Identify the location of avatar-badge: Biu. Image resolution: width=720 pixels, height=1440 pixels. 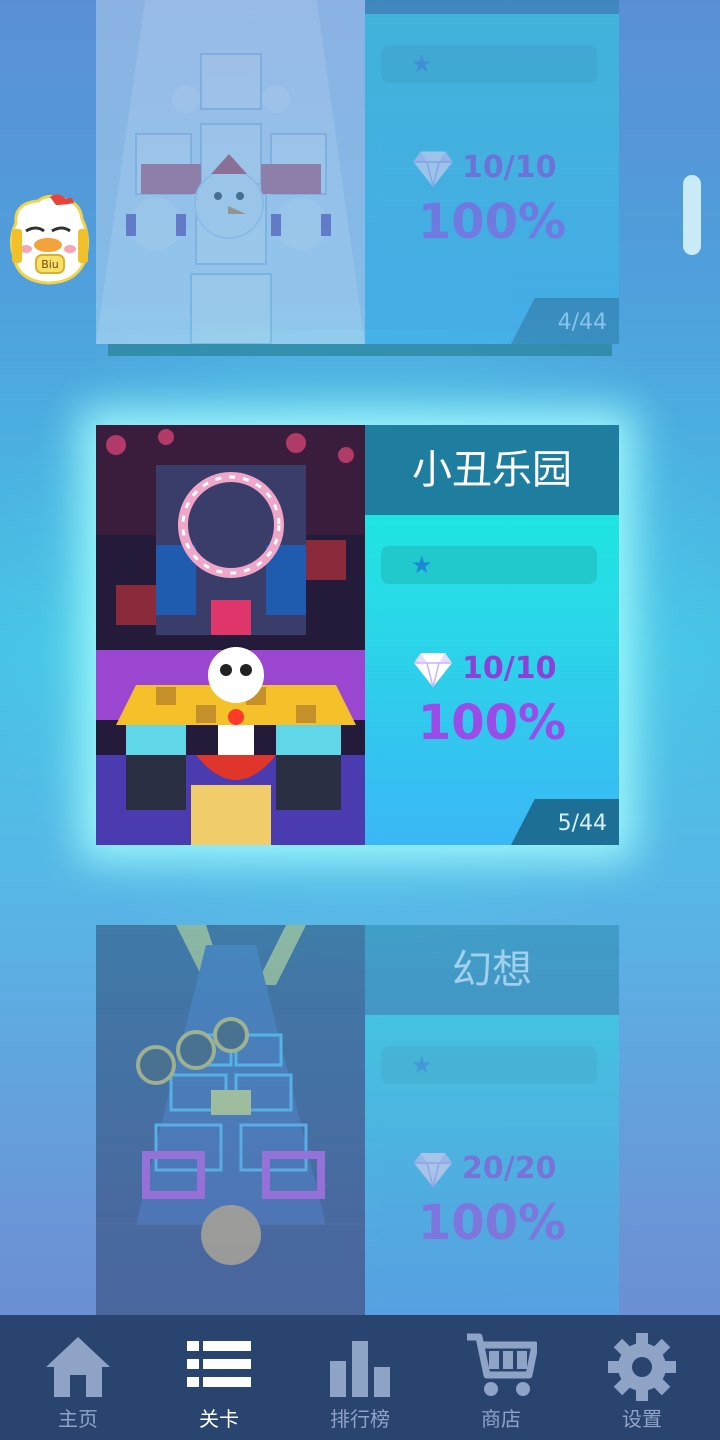
(50, 264).